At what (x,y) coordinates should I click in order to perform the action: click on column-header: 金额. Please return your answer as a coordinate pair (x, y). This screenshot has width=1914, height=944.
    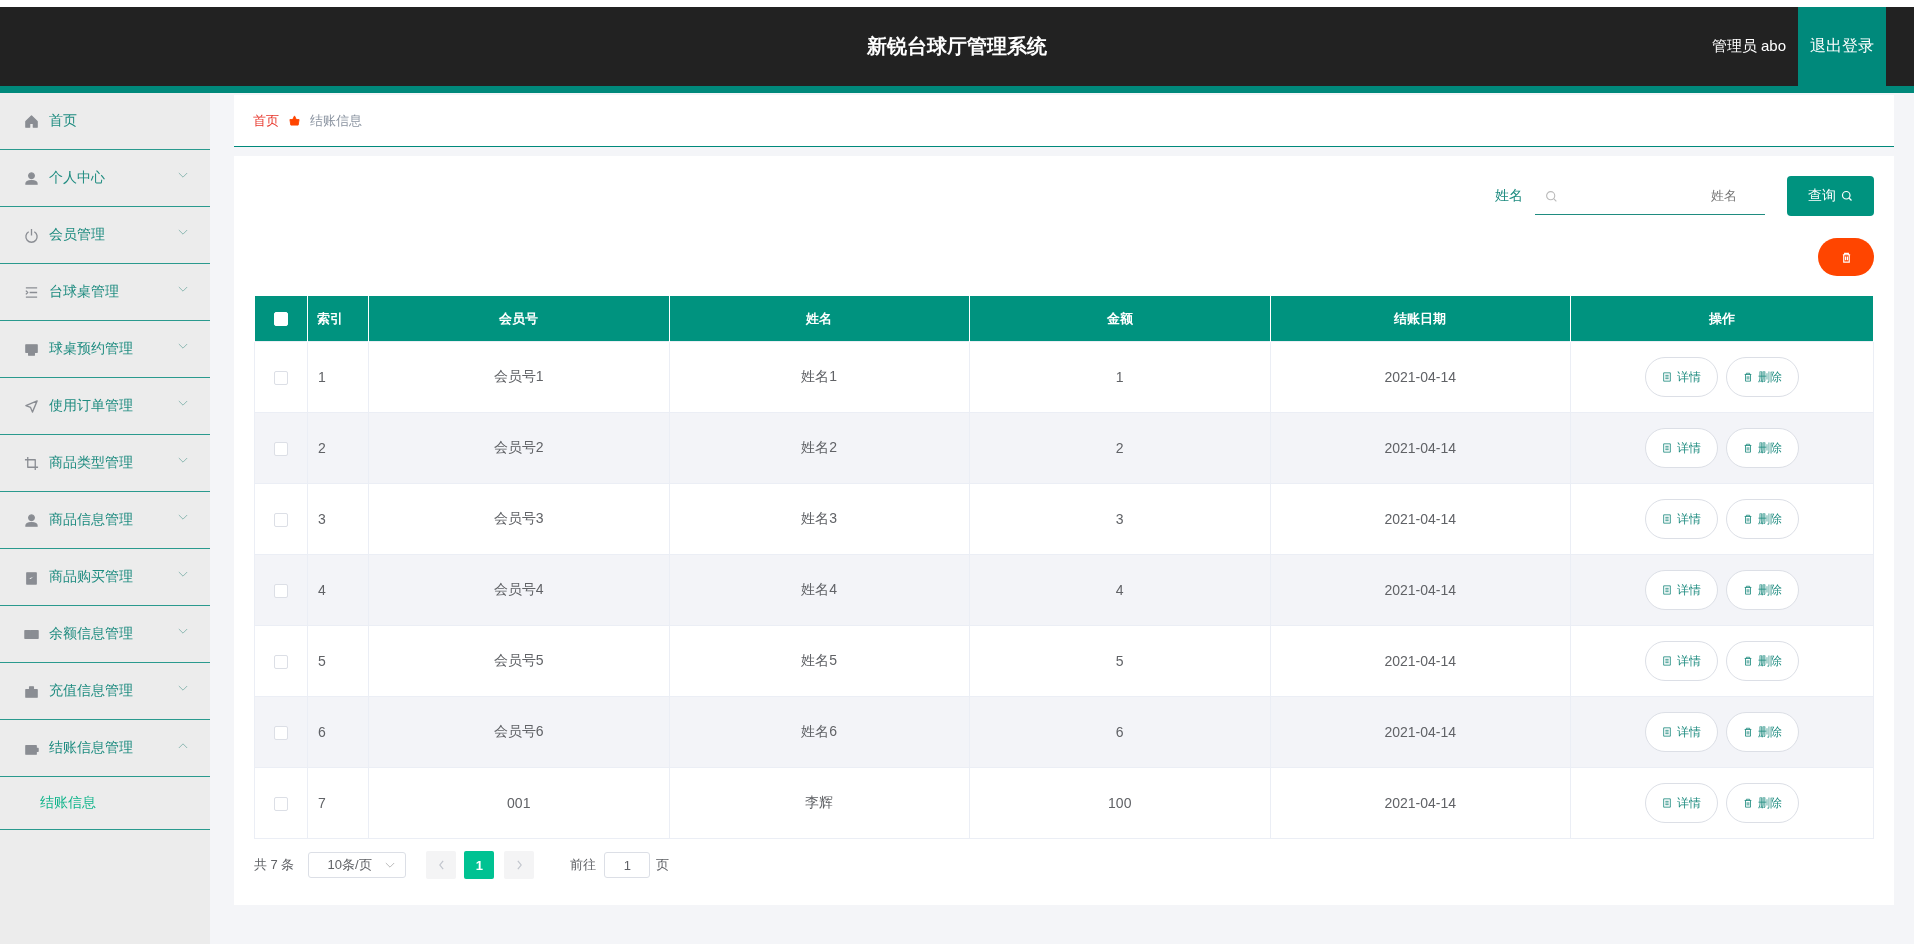
    Looking at the image, I should click on (1119, 318).